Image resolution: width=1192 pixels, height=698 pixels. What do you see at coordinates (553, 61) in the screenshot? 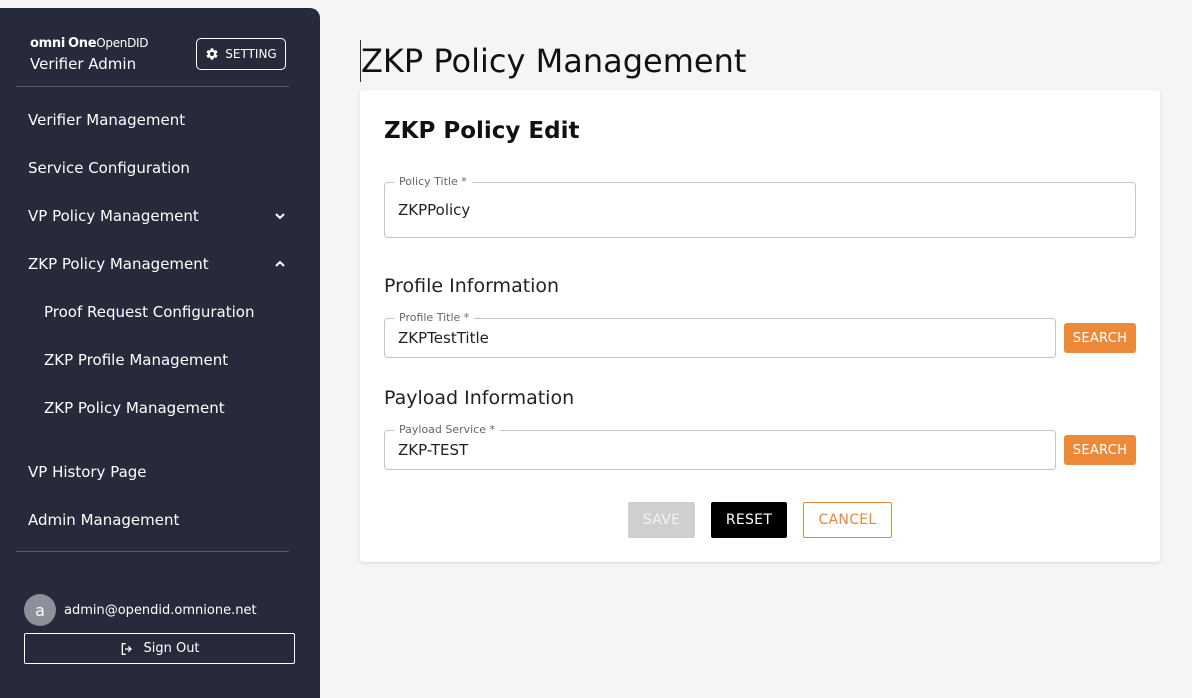
I see `page-title: ZKP Policy Management` at bounding box center [553, 61].